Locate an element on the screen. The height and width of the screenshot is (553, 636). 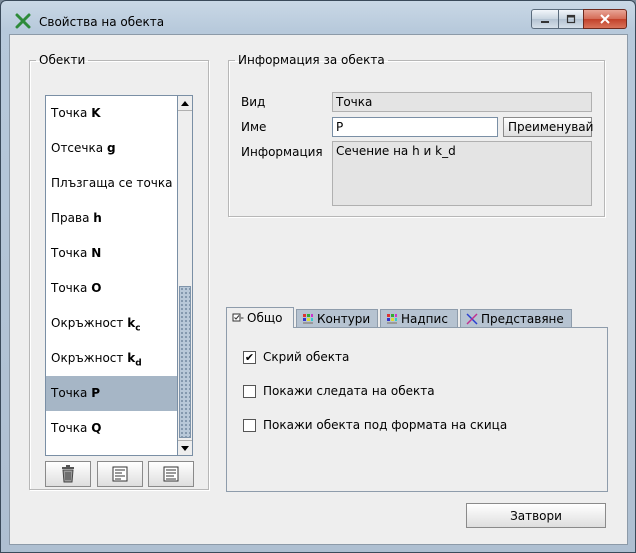
object-name: K is located at coordinates (96, 113).